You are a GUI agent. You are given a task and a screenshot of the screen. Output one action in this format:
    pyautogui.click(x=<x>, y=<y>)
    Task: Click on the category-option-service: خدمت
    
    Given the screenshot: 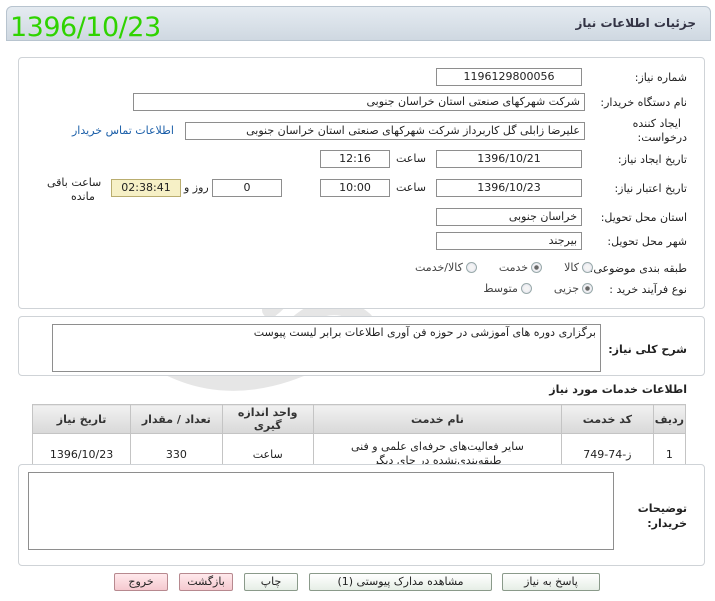 What is the action you would take?
    pyautogui.click(x=521, y=267)
    